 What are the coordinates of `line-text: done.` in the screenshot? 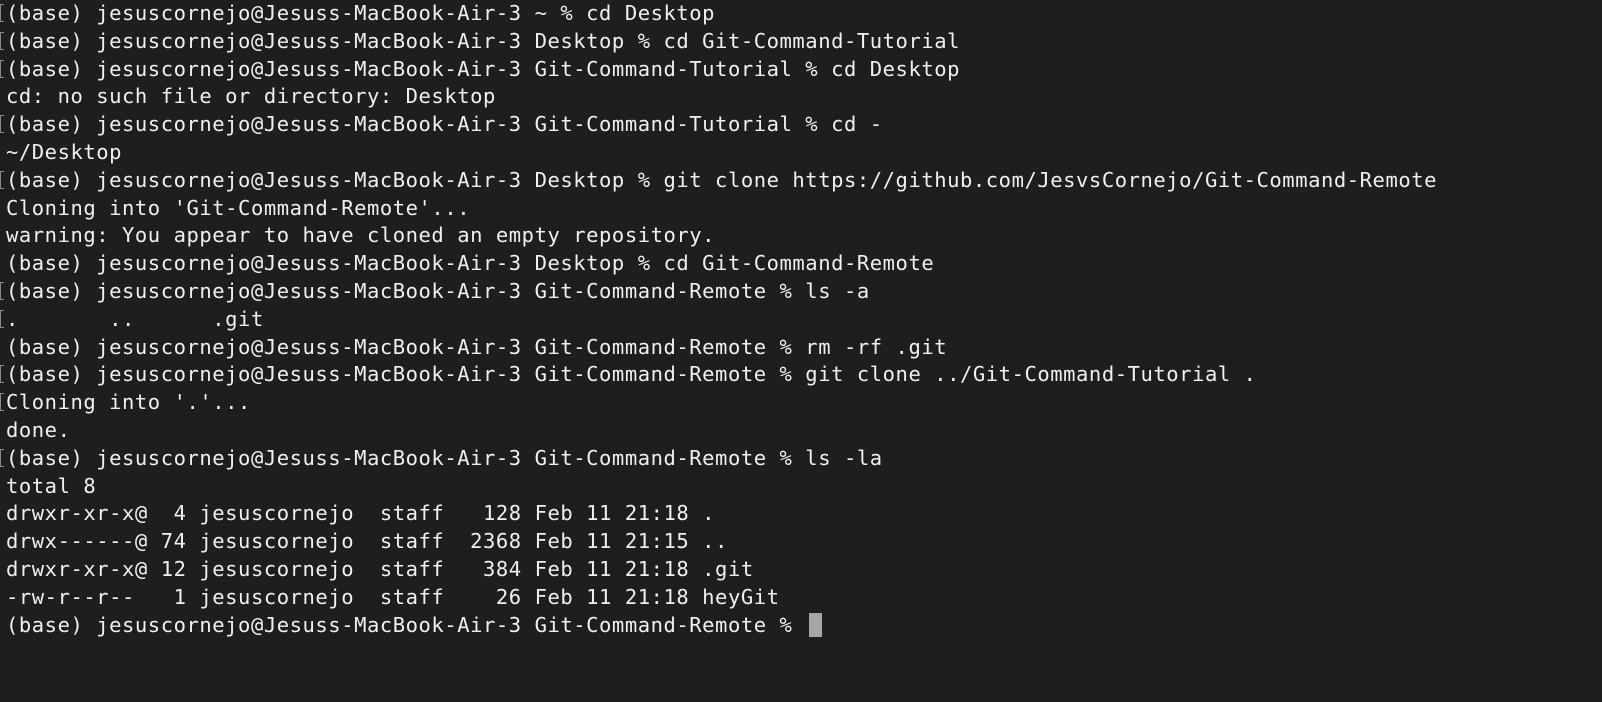 It's located at (38, 429).